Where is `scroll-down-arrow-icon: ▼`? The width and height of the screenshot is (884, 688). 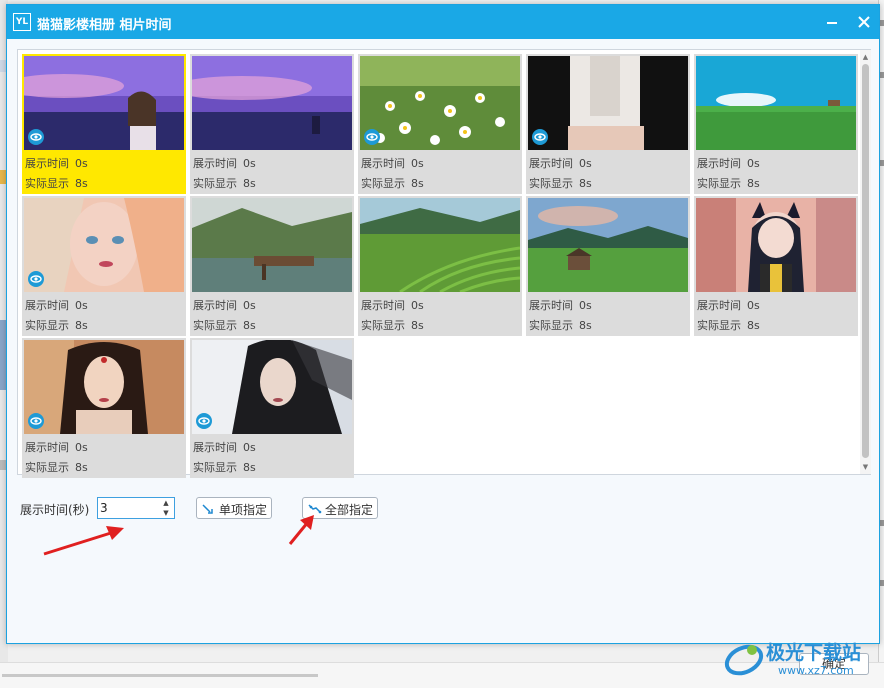 scroll-down-arrow-icon: ▼ is located at coordinates (865, 467).